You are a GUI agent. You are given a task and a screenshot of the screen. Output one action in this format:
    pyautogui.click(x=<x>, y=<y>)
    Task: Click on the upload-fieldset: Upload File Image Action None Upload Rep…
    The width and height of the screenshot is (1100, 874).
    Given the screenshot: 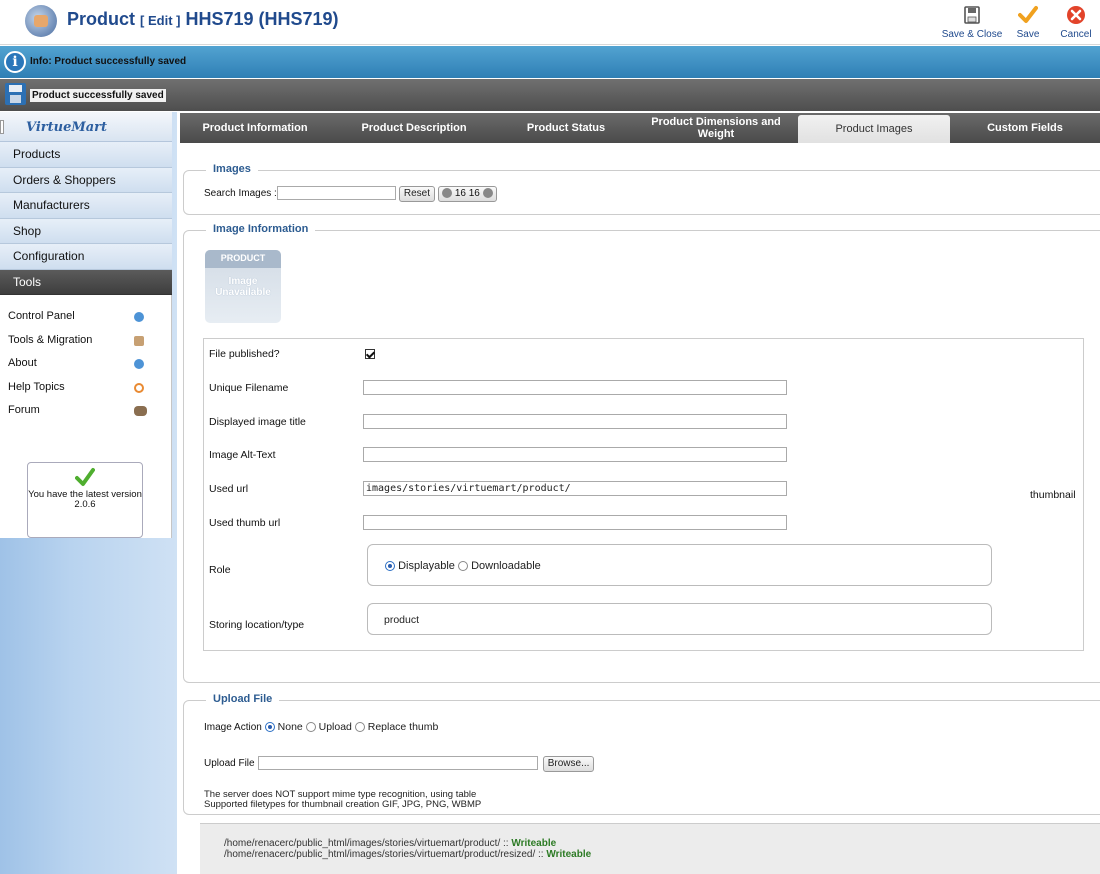 What is the action you would take?
    pyautogui.click(x=641, y=754)
    